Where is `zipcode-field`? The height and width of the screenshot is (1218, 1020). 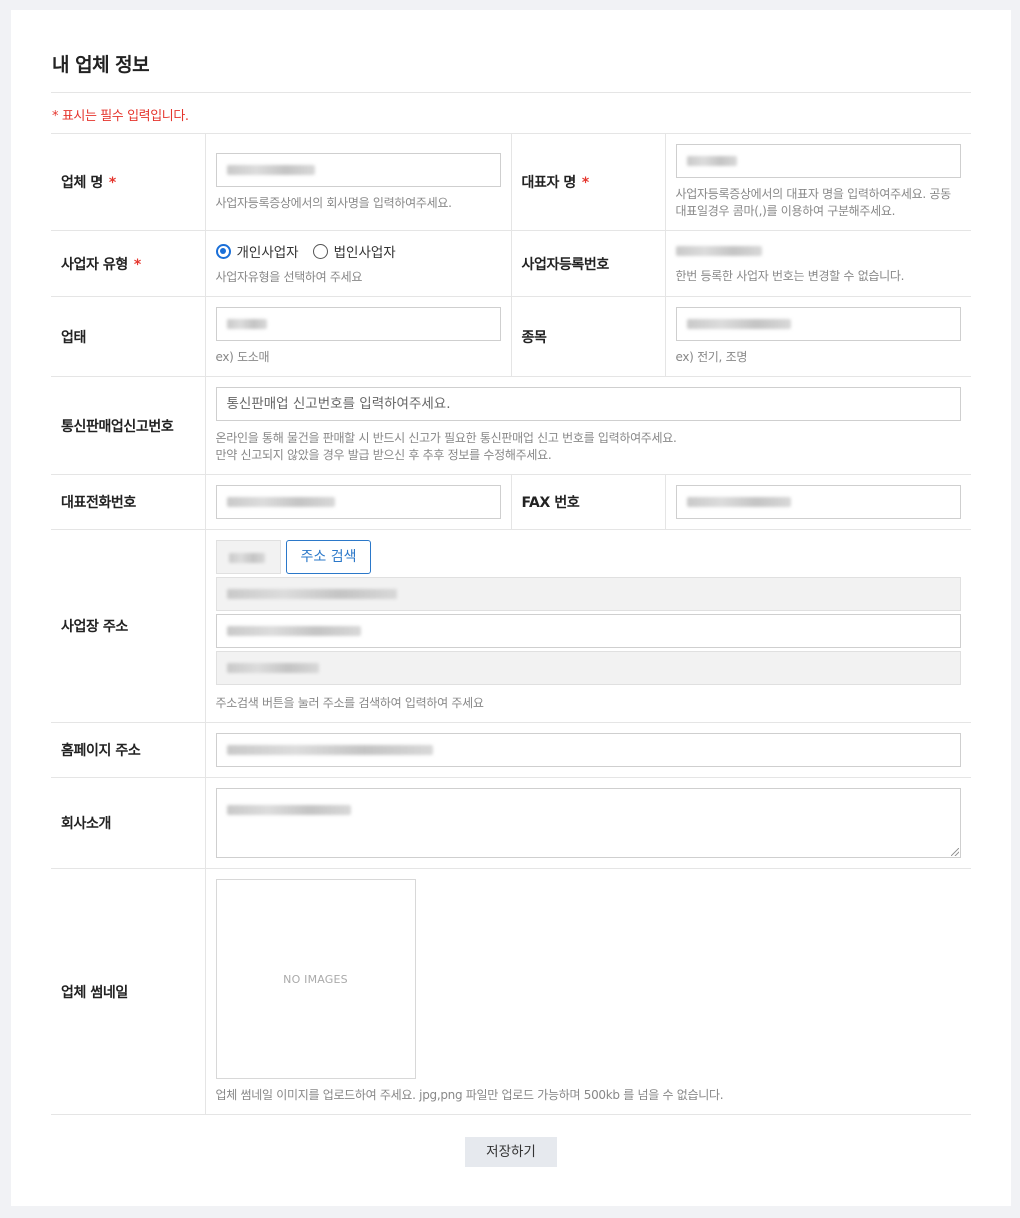
zipcode-field is located at coordinates (248, 557).